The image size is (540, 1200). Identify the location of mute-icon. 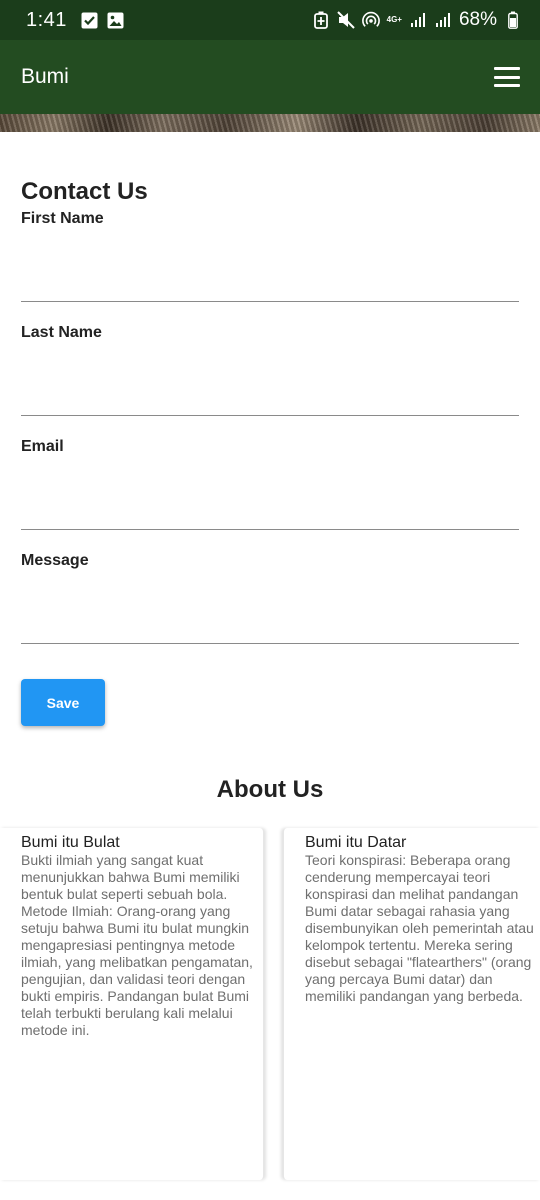
(345, 20).